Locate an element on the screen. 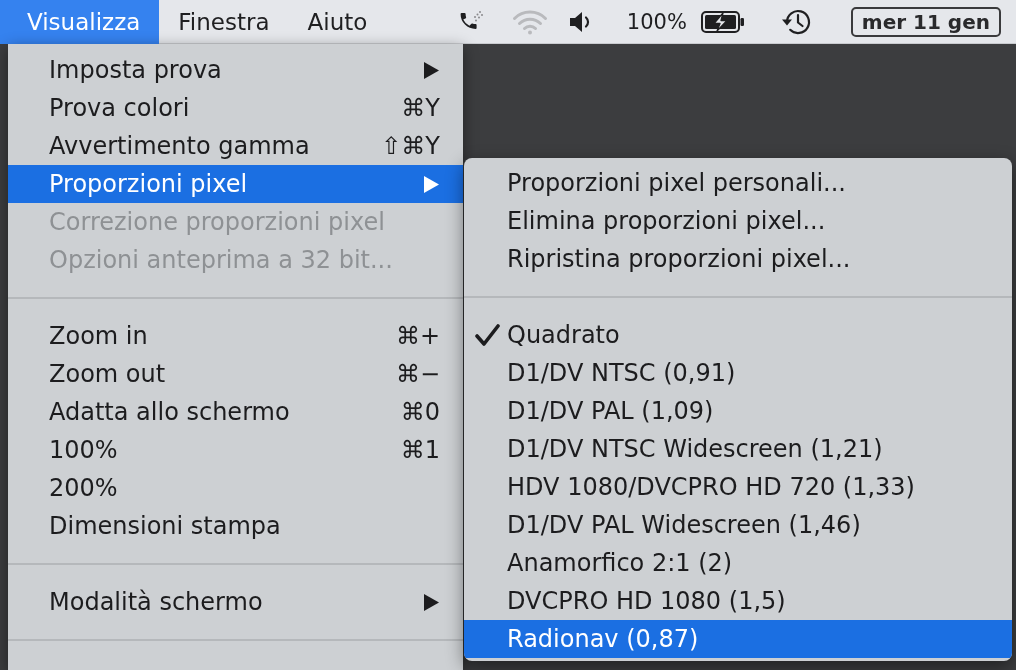 The image size is (1016, 670). shortcut-label: ⌘0 is located at coordinates (420, 412).